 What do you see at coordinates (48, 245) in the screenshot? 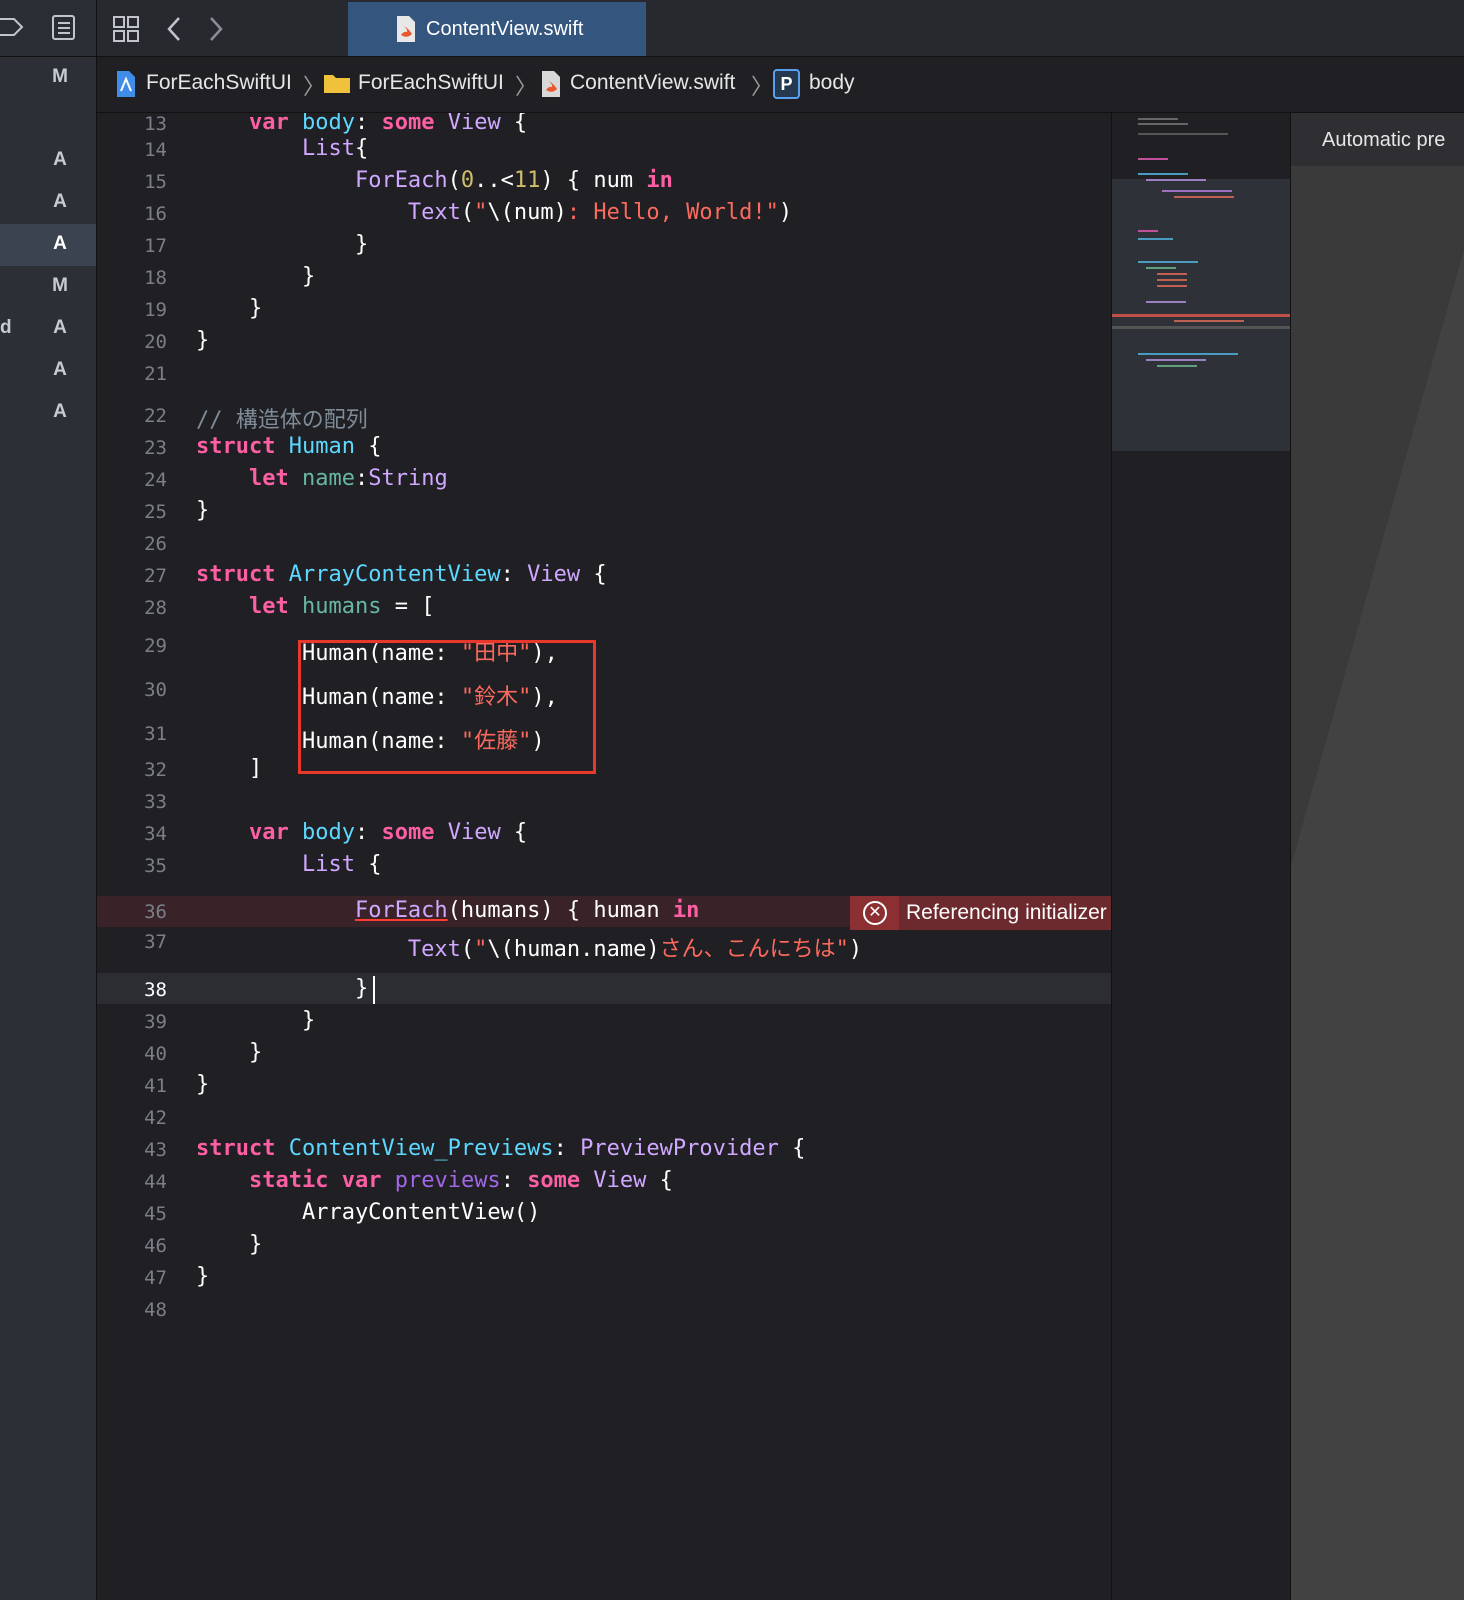
I see `navigator-selected-row` at bounding box center [48, 245].